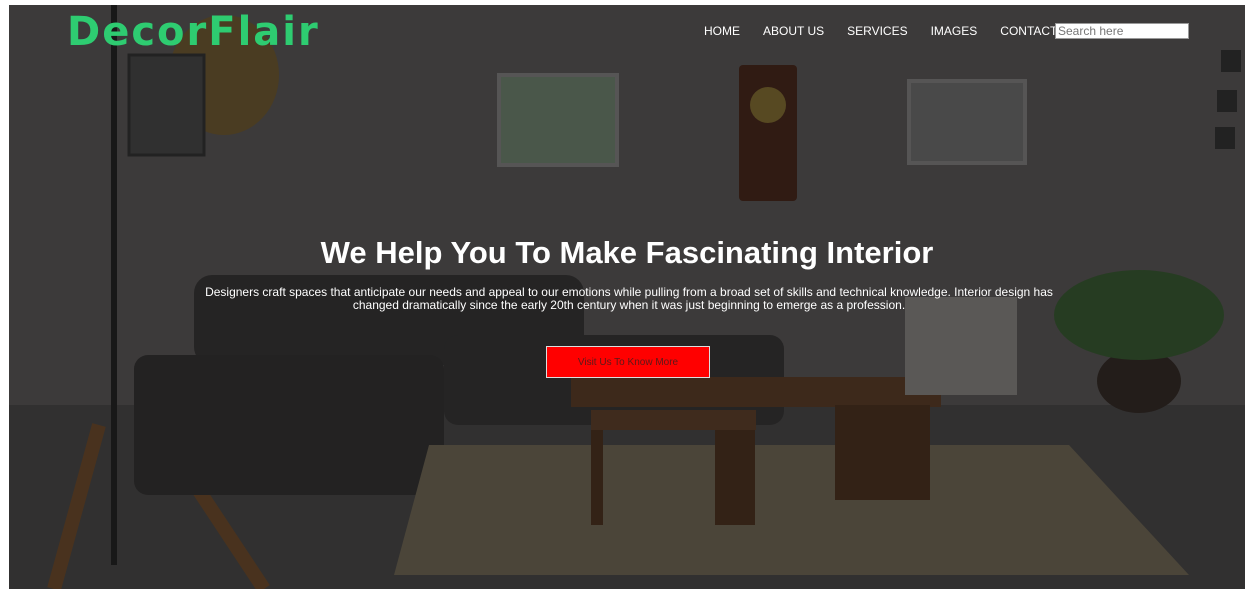 This screenshot has height=593, width=1246. What do you see at coordinates (1122, 31) in the screenshot?
I see `search-input` at bounding box center [1122, 31].